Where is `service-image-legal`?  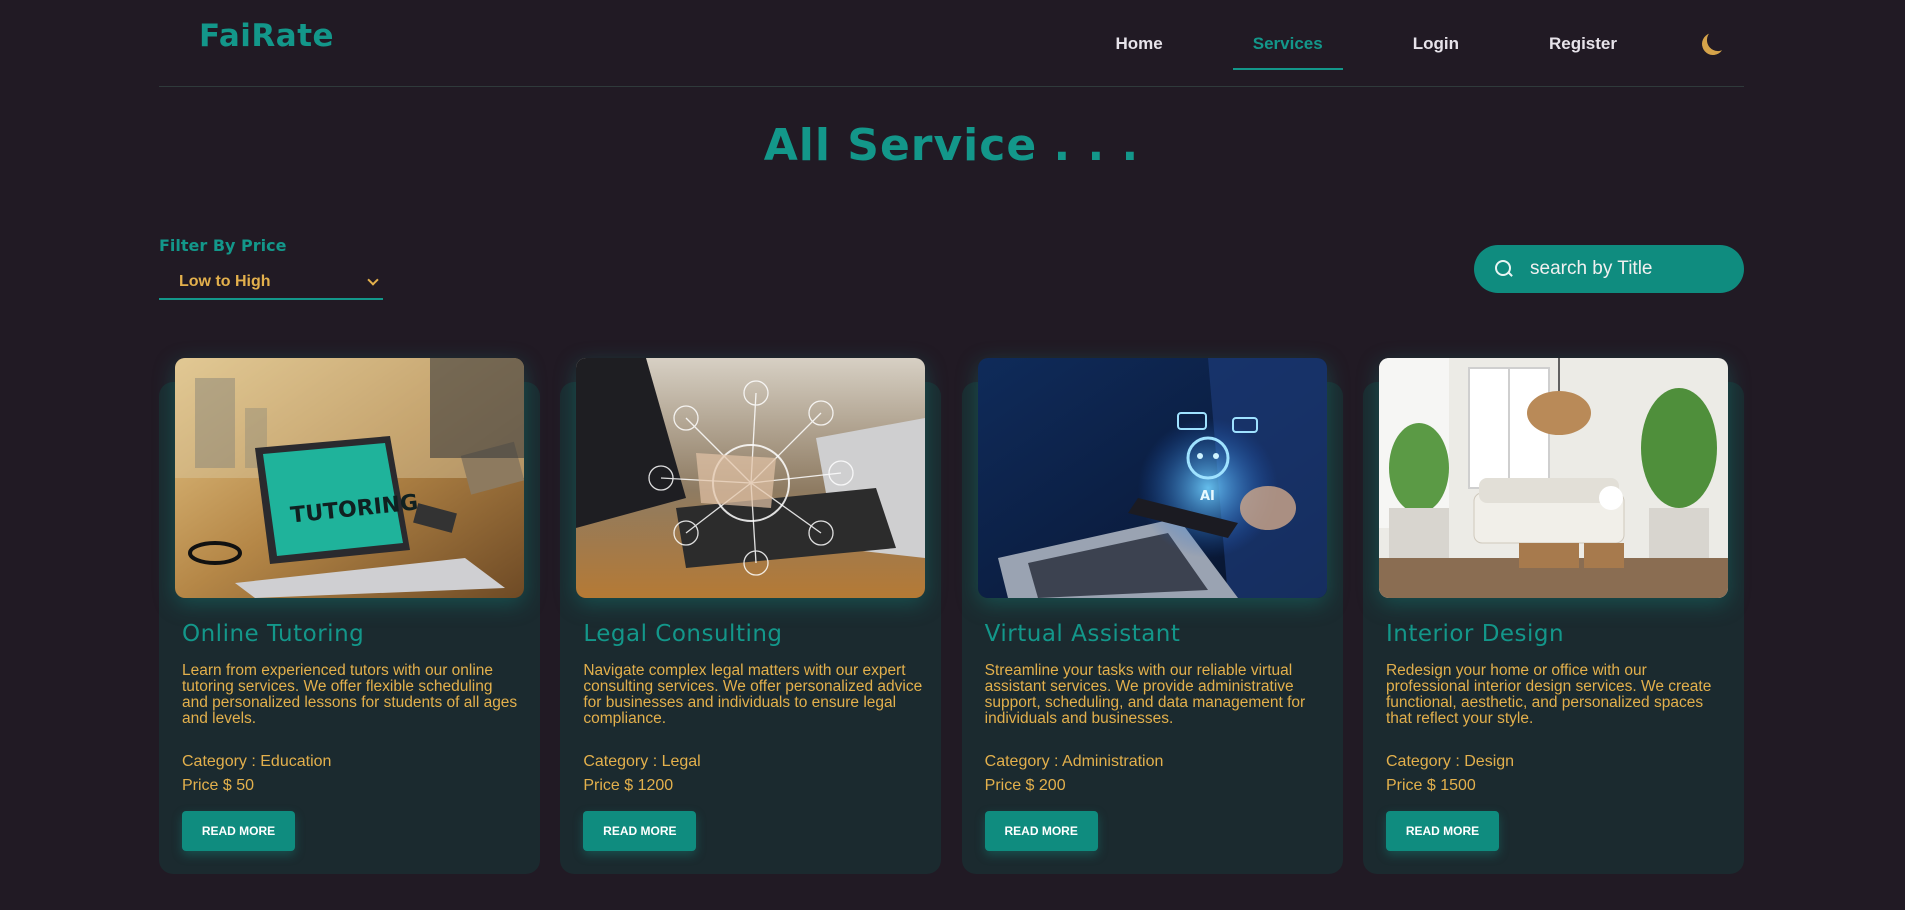
service-image-legal is located at coordinates (751, 478).